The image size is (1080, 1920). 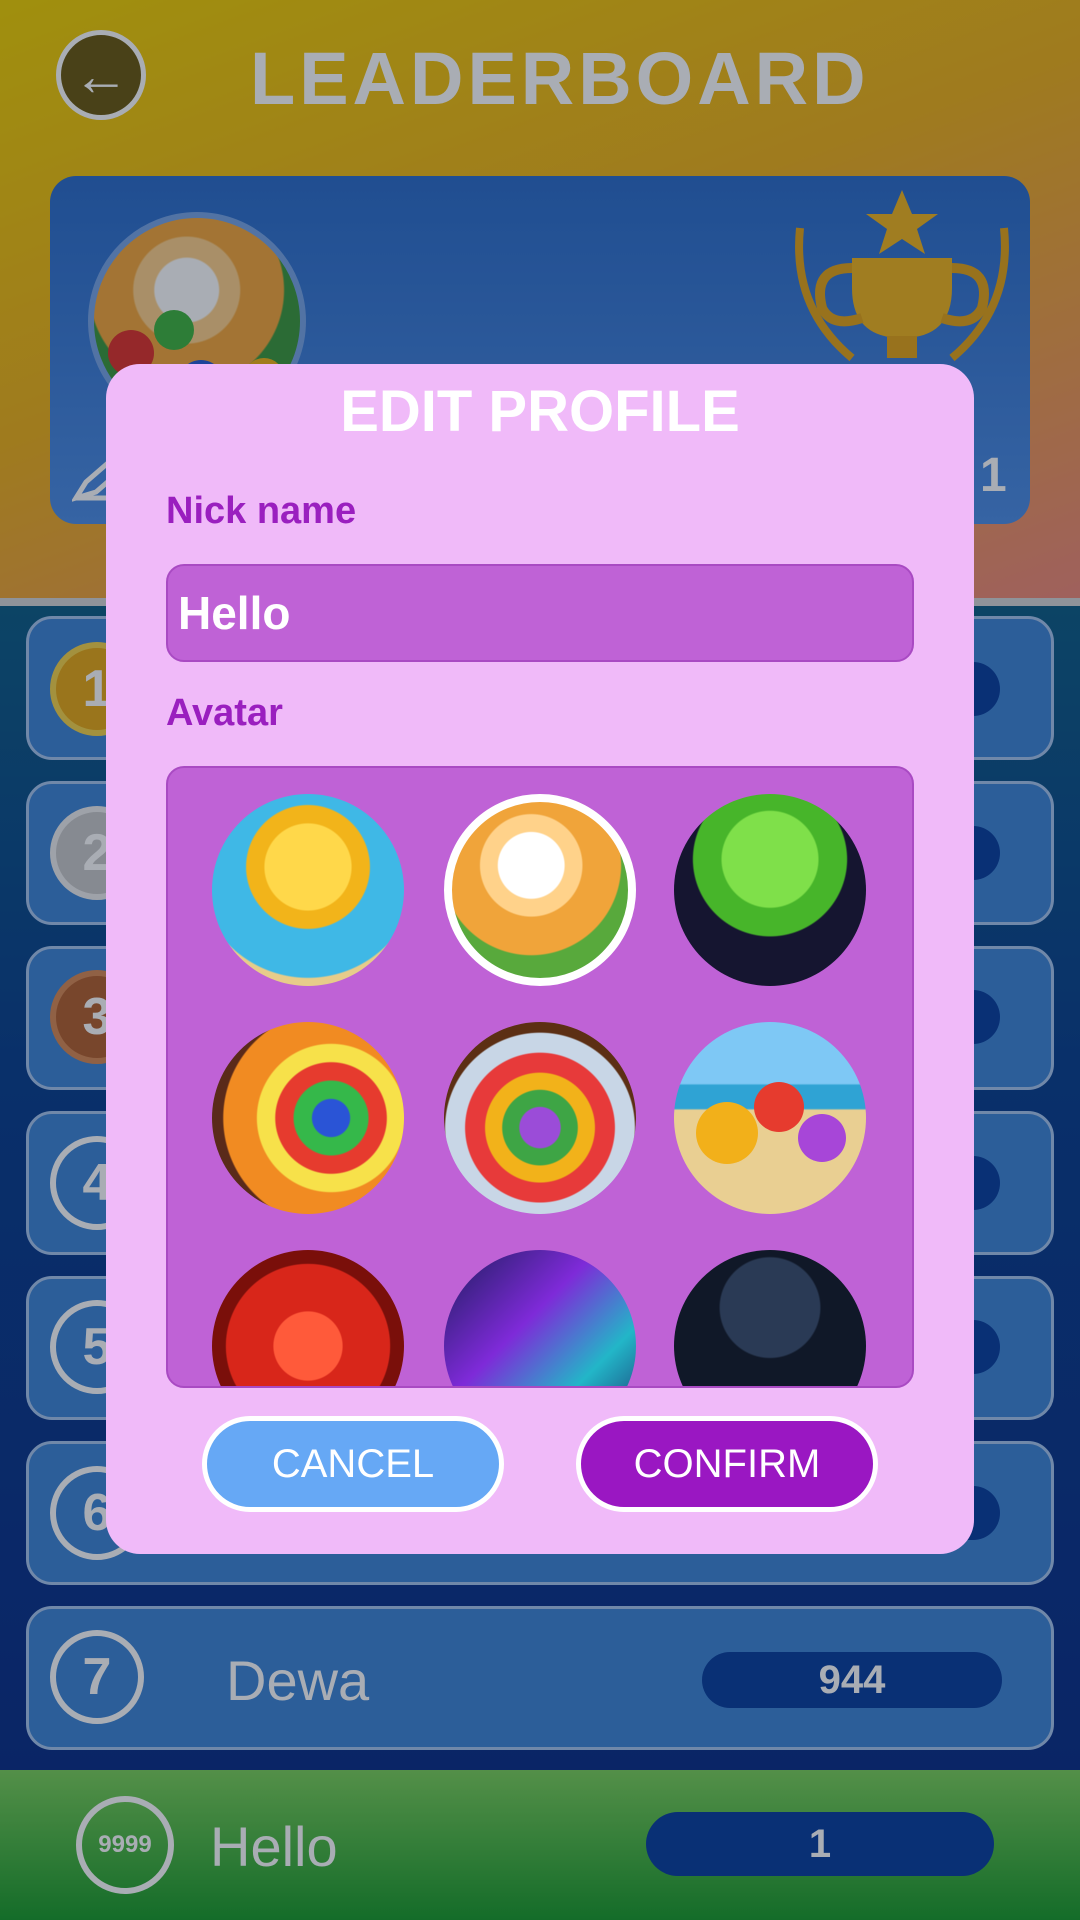 I want to click on nick-name-label: Nick name, so click(x=261, y=511).